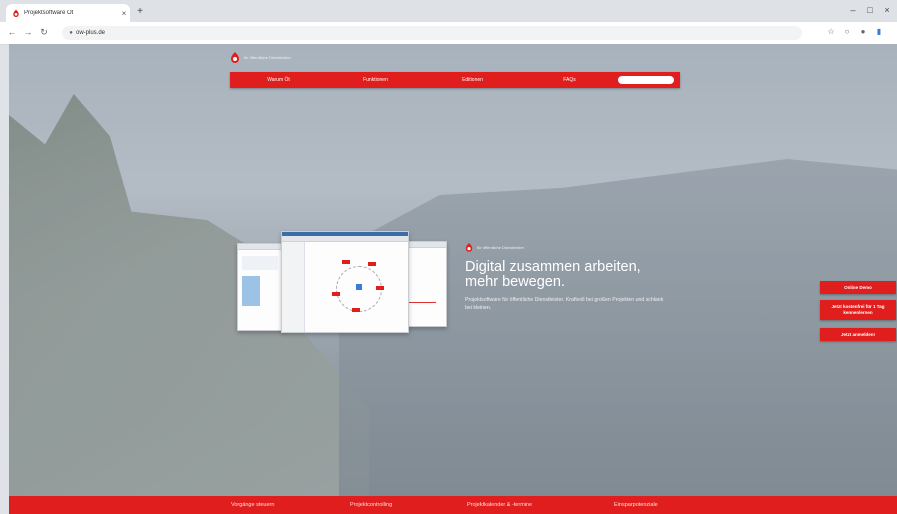 The image size is (897, 514). What do you see at coordinates (870, 10) in the screenshot?
I see `maximize-button: □` at bounding box center [870, 10].